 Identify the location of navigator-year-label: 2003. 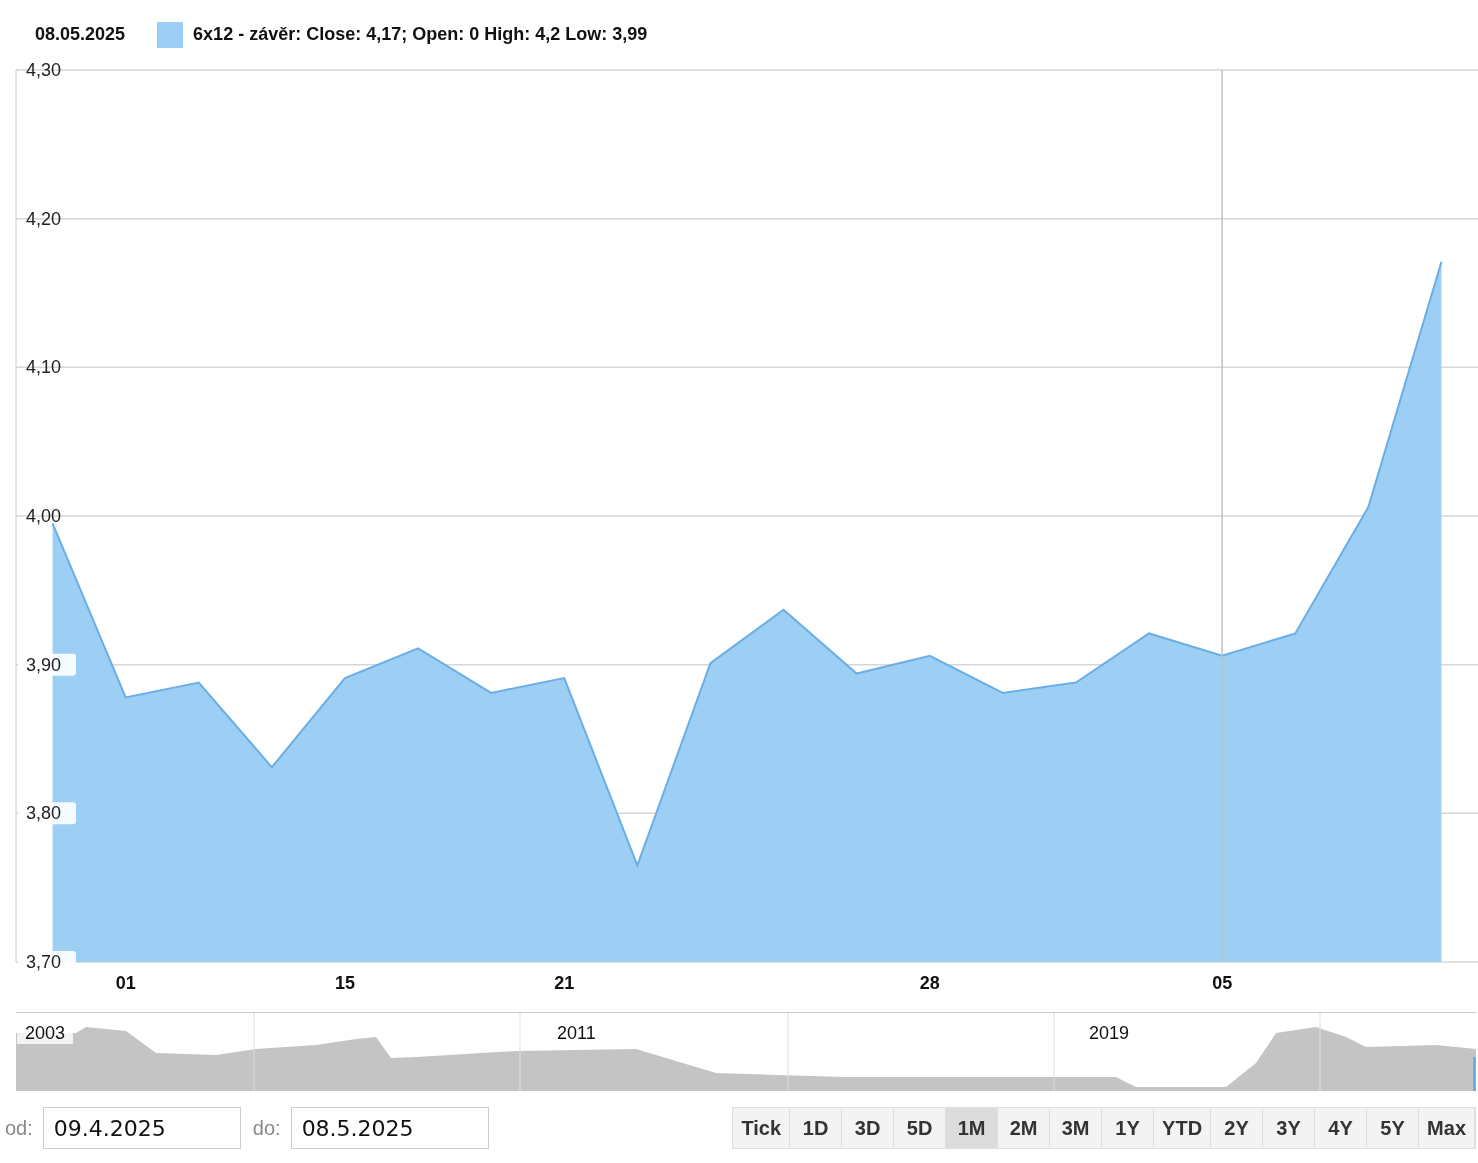
(45, 1033).